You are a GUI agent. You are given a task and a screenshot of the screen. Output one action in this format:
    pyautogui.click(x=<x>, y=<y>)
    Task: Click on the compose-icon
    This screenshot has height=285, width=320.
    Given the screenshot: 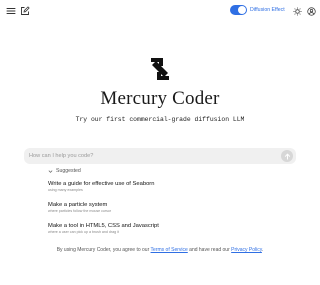 What is the action you would take?
    pyautogui.click(x=25, y=11)
    